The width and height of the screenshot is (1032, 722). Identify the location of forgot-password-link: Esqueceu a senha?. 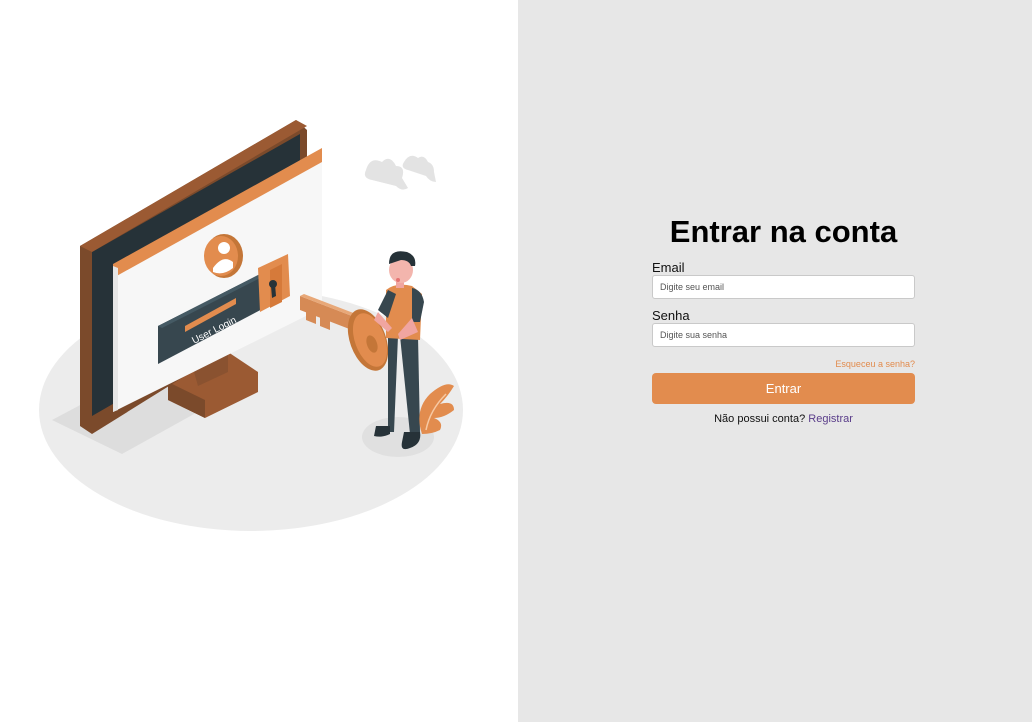
(875, 364).